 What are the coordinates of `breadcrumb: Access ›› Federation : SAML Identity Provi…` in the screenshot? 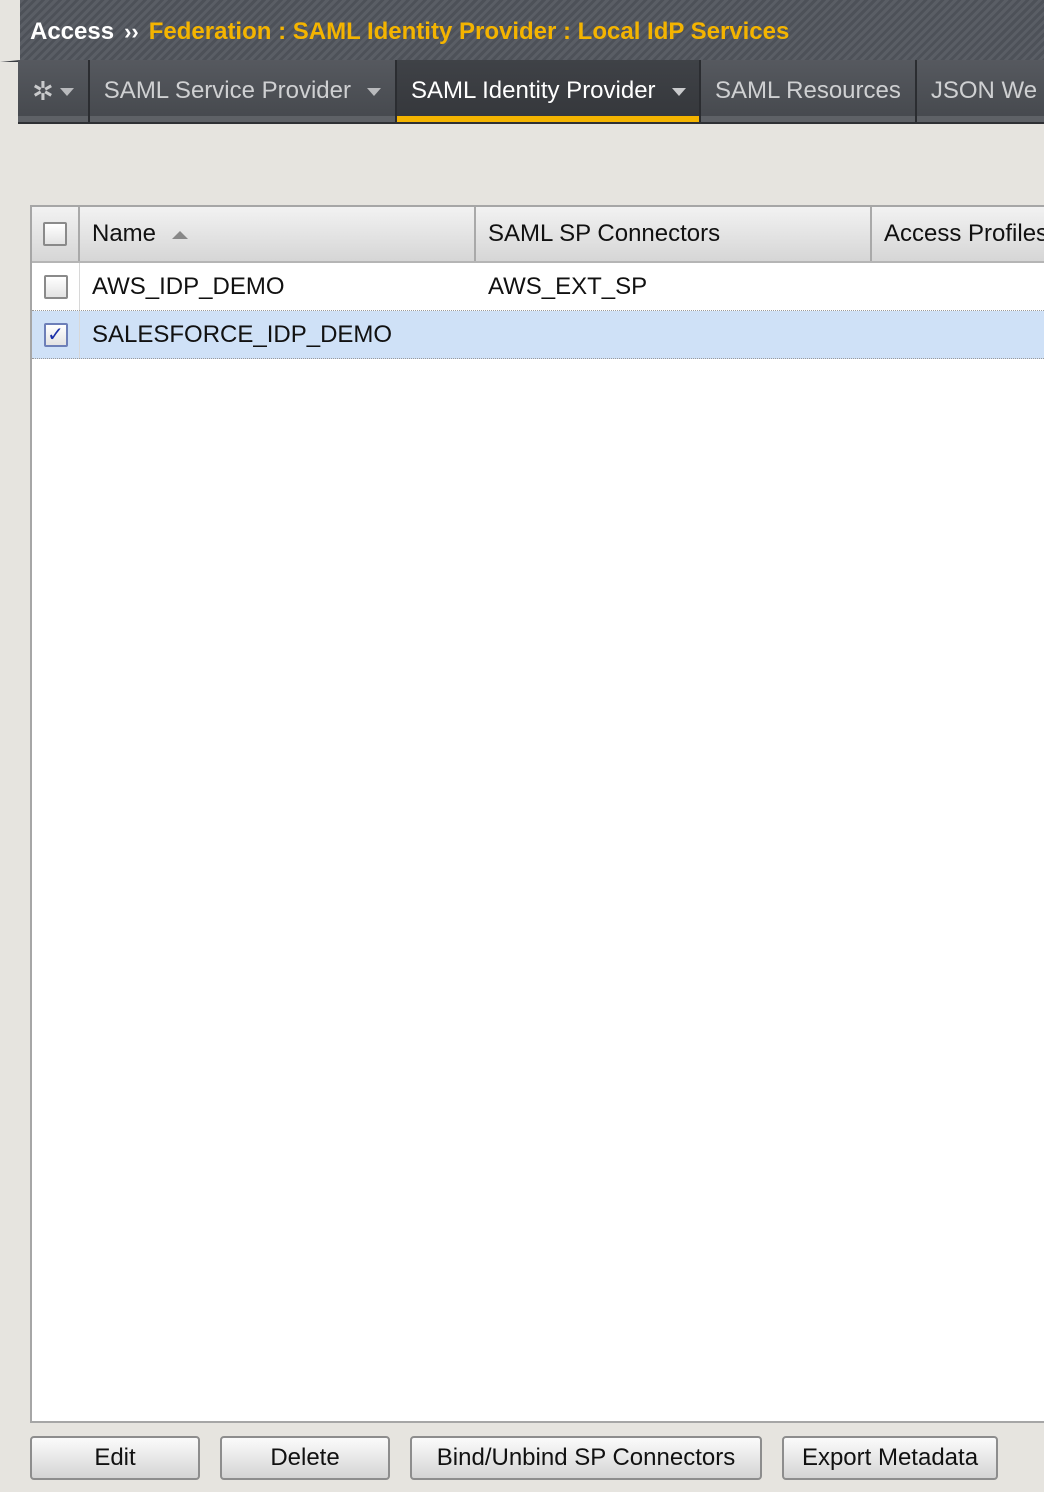 It's located at (409, 32).